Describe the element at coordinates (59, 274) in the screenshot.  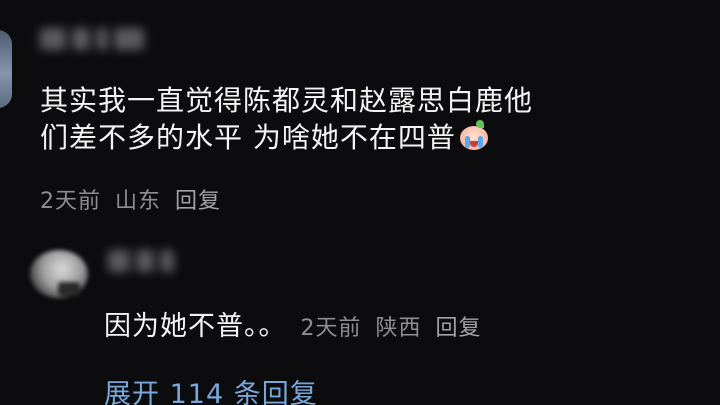
I see `replier-avatar` at that location.